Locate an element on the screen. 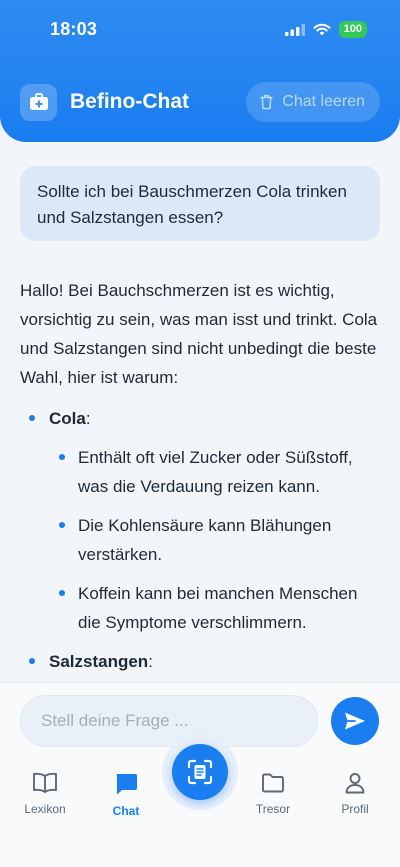  medical-kit-icon is located at coordinates (38, 102).